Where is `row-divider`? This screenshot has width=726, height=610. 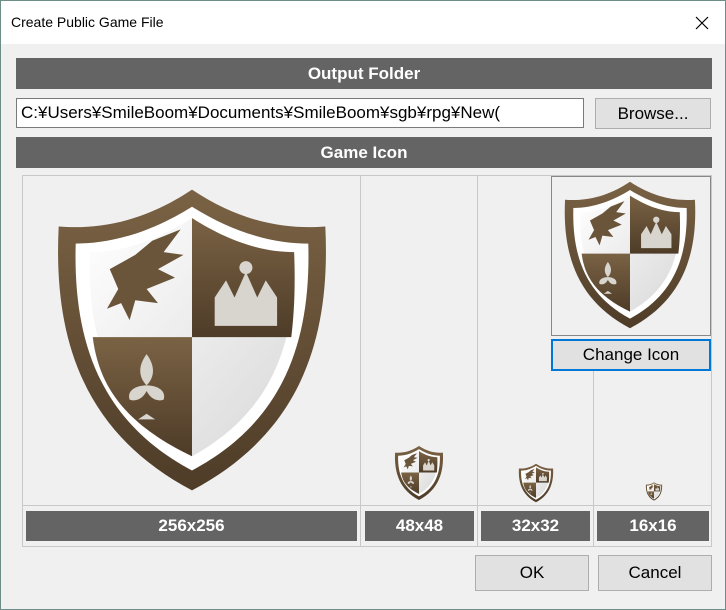 row-divider is located at coordinates (367, 505).